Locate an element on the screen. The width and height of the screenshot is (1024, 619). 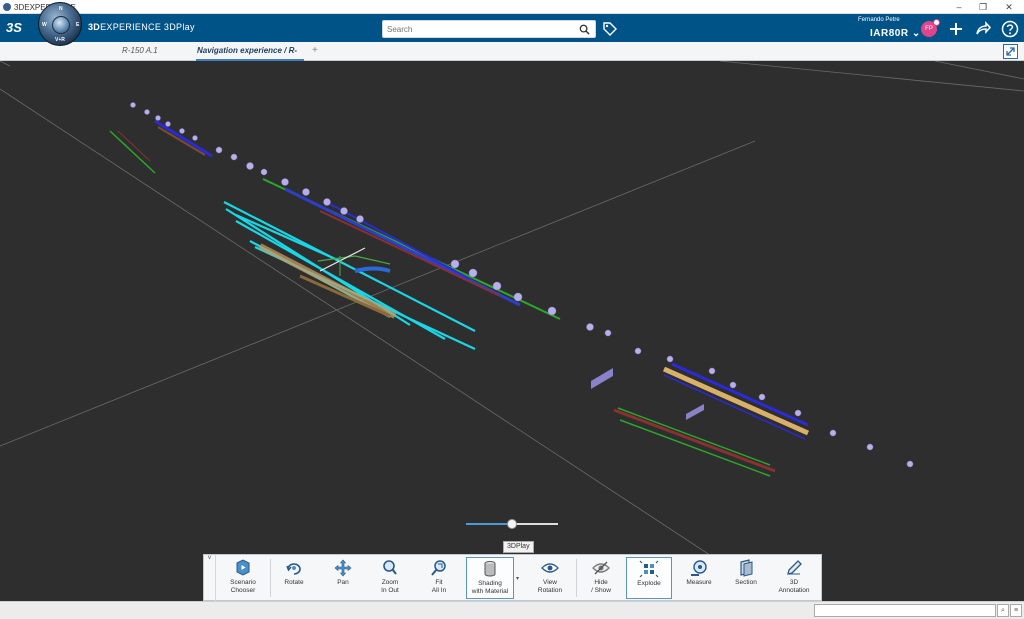
tab-strip: R-150 A.1 Navigation experience / R- + is located at coordinates (512, 51).